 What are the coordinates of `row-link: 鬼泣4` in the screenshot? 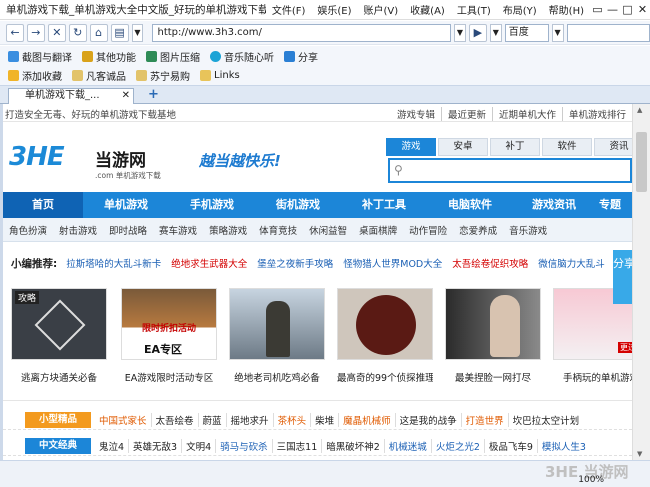 It's located at (111, 446).